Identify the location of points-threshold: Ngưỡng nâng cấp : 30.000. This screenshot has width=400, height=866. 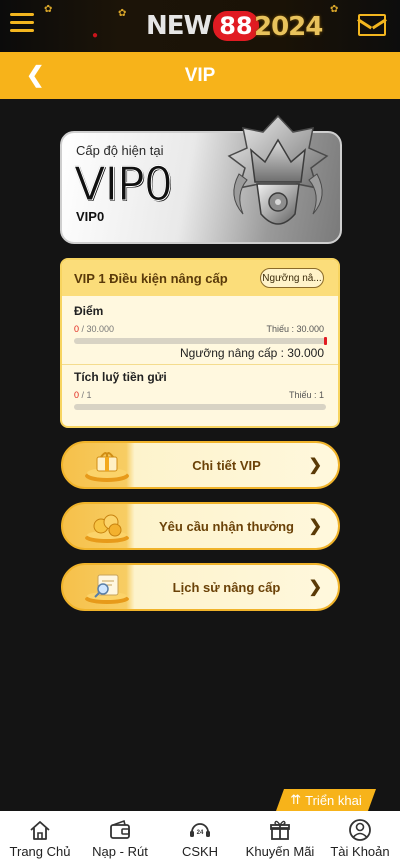
(251, 353).